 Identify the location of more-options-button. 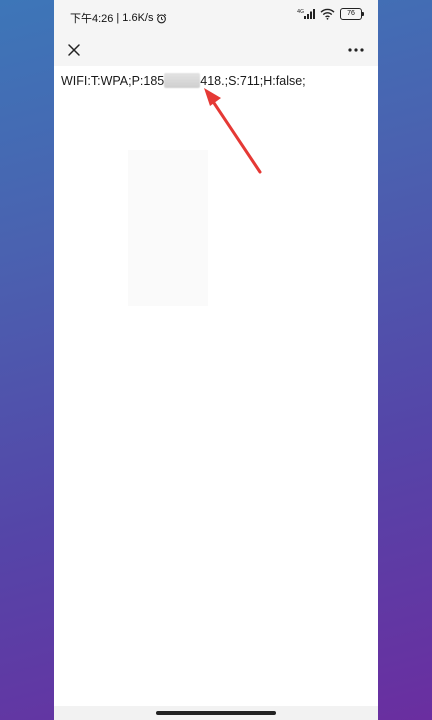
(356, 50).